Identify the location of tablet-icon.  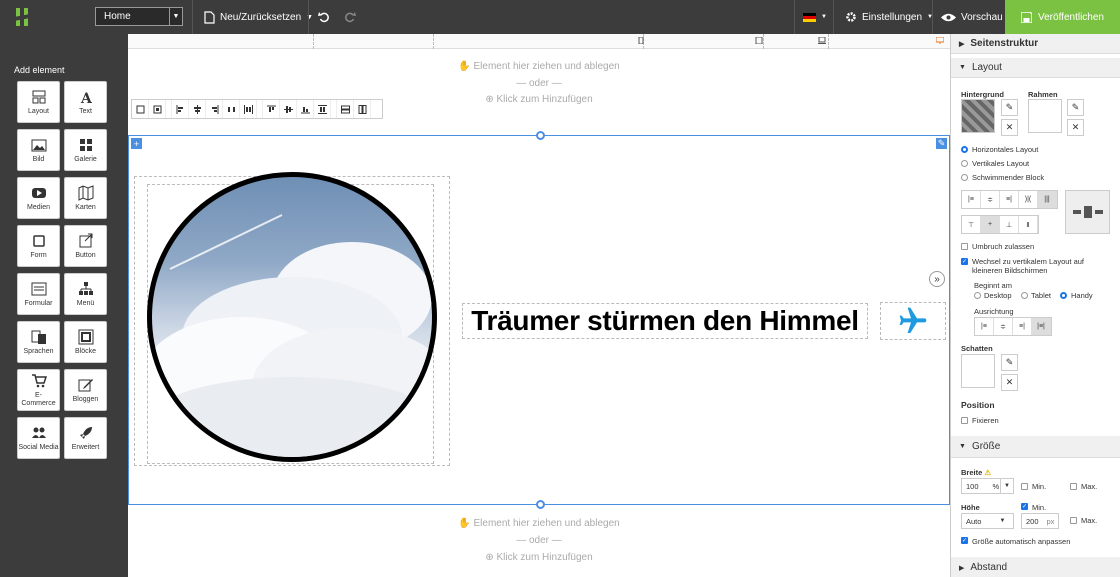
(759, 40).